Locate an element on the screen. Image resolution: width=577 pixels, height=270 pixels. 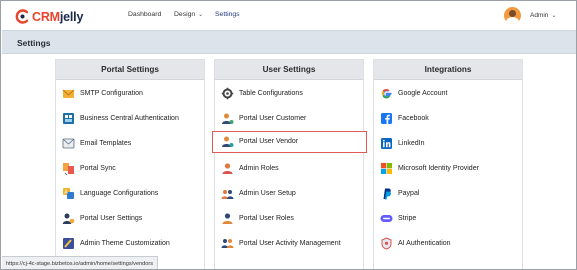
menu-item-label: Email Templates is located at coordinates (106, 143).